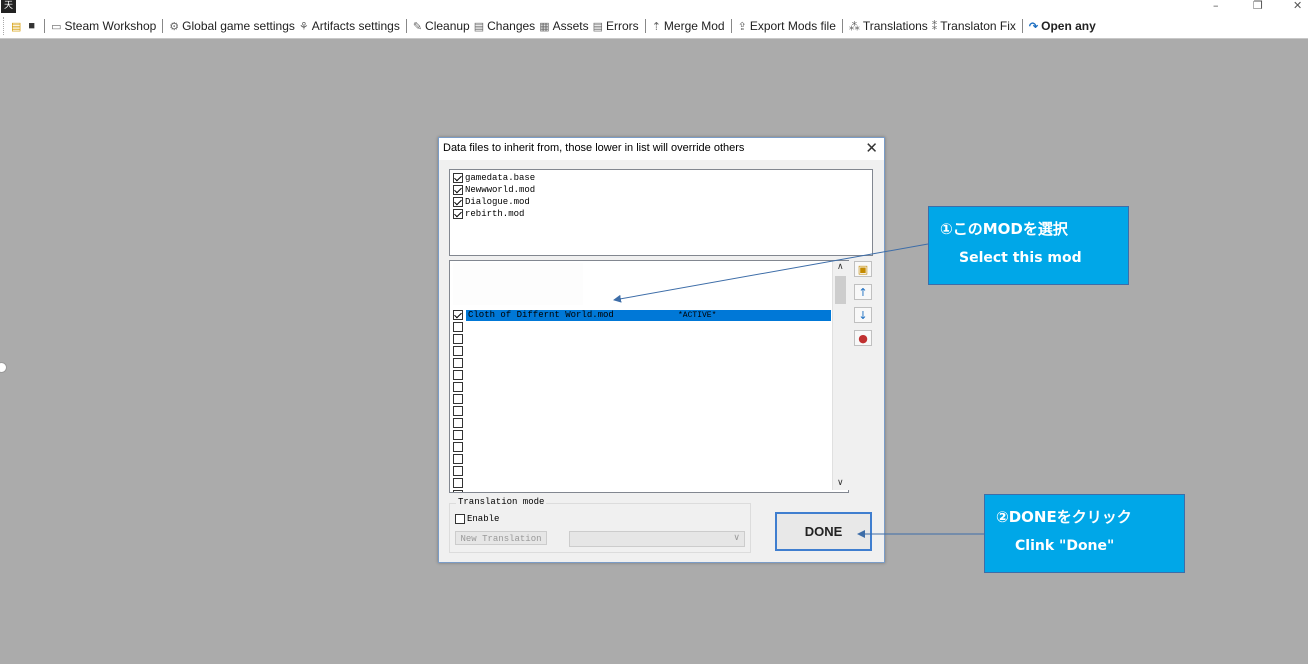  What do you see at coordinates (541, 315) in the screenshot?
I see `selected-mod-name: Cloth of Differnt World.mod` at bounding box center [541, 315].